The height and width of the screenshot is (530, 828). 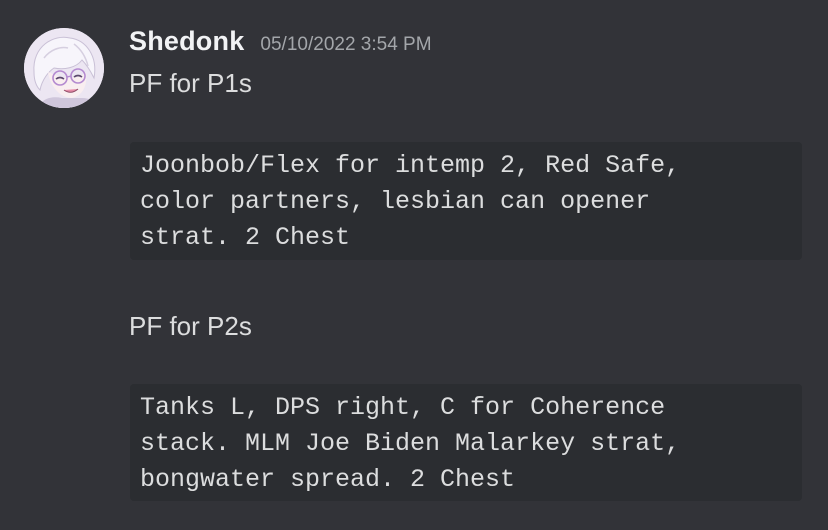 I want to click on code-line: bongwater spread. 2 Chest, so click(x=328, y=479).